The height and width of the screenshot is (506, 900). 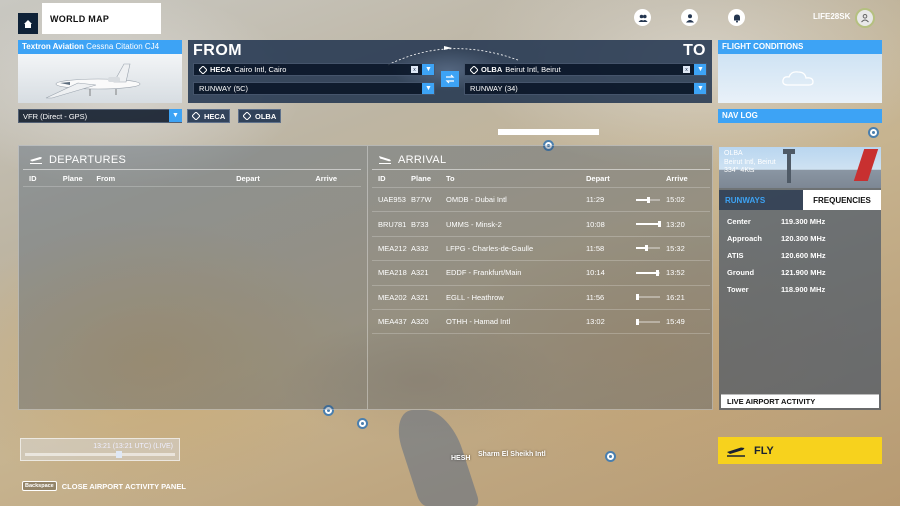 What do you see at coordinates (221, 69) in the screenshot?
I see `departure-icao: HECA` at bounding box center [221, 69].